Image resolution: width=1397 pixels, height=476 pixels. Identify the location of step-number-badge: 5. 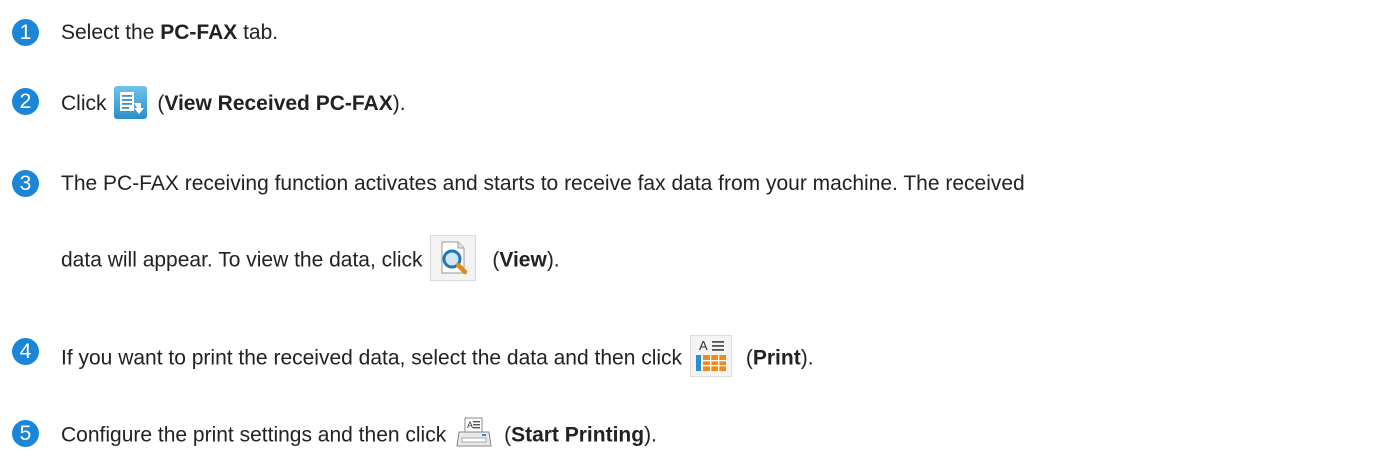
(25, 433).